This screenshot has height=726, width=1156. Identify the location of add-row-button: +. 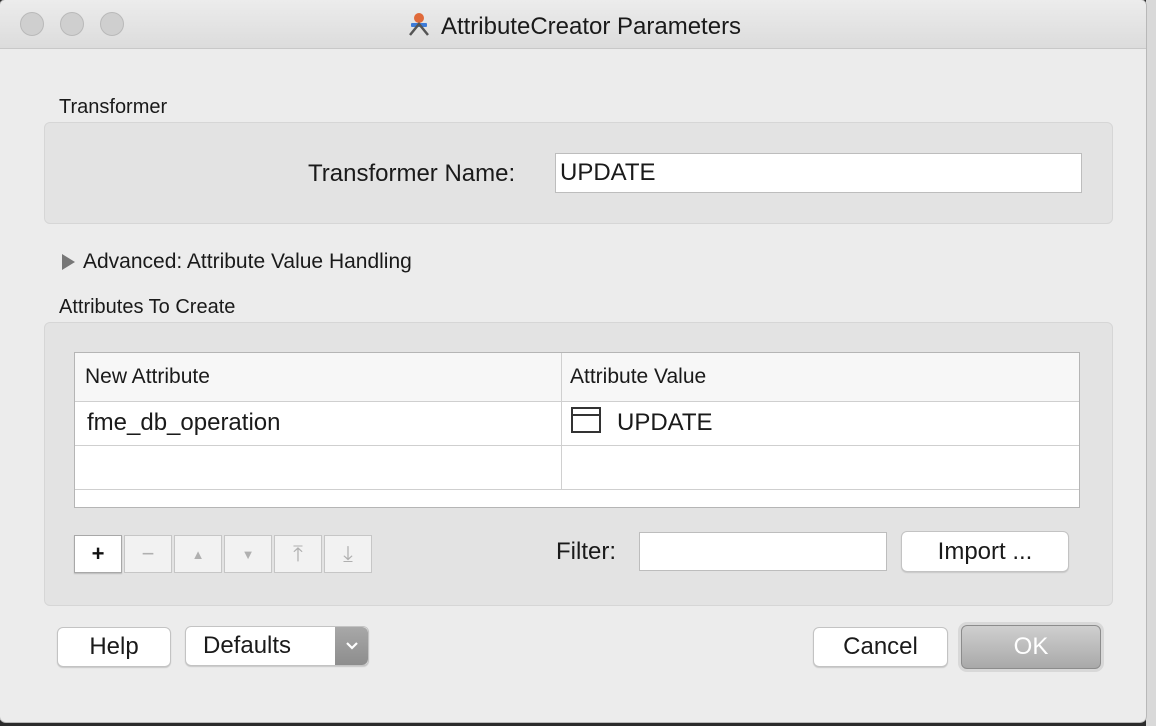
(98, 554).